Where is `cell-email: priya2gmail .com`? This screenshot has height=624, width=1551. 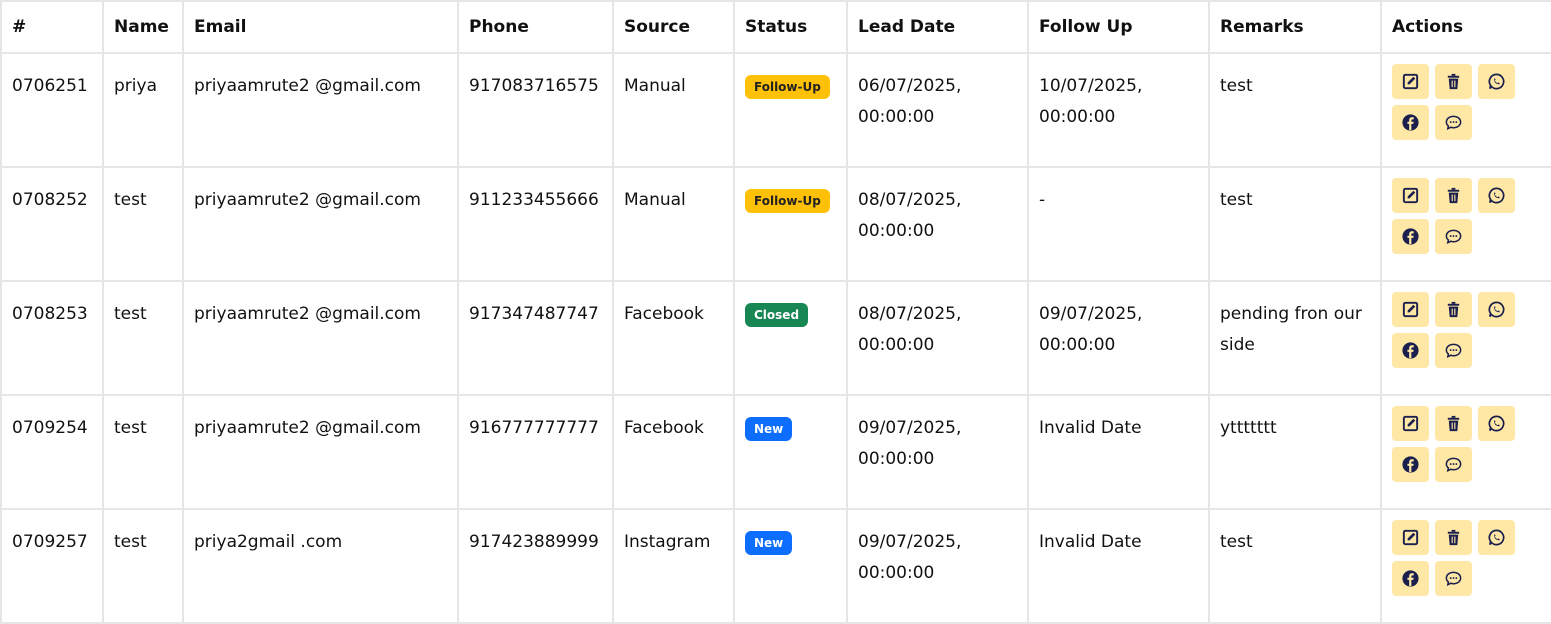
cell-email: priya2gmail .com is located at coordinates (320, 566).